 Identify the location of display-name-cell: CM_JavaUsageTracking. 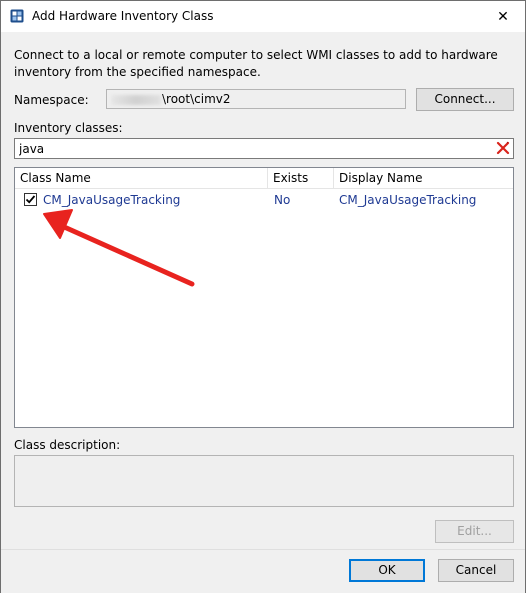
(408, 200).